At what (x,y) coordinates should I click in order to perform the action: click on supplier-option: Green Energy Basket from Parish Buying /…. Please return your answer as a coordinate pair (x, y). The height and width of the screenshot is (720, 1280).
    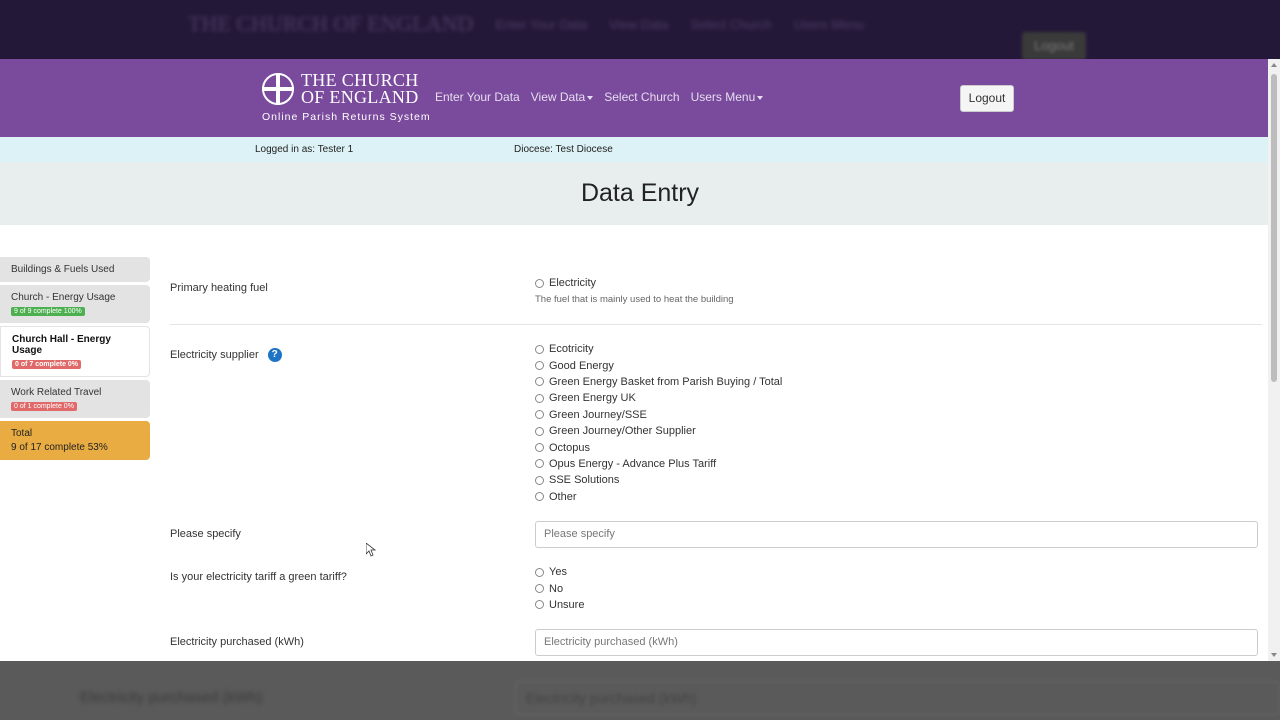
    Looking at the image, I should click on (658, 382).